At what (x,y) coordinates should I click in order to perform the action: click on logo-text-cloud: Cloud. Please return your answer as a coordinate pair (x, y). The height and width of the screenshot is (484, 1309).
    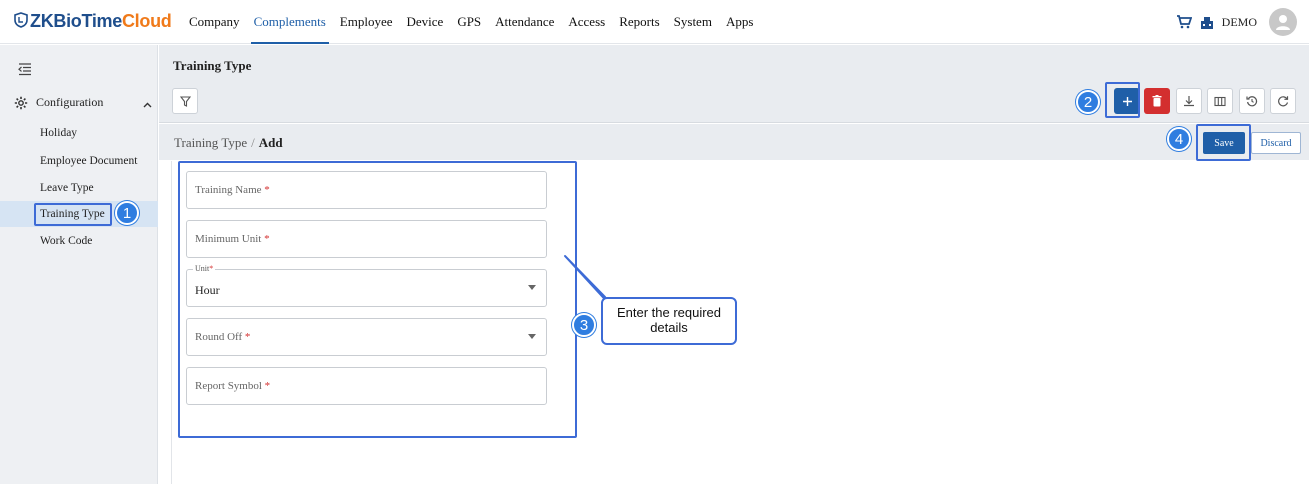
    Looking at the image, I should click on (146, 21).